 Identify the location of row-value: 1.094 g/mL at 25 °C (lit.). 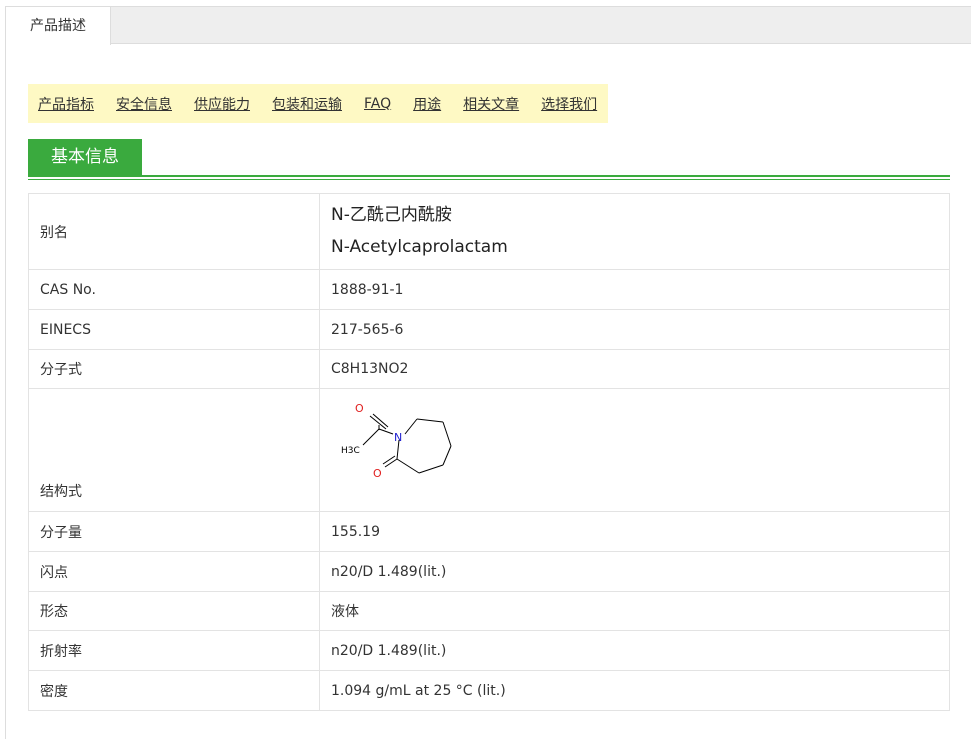
(634, 690).